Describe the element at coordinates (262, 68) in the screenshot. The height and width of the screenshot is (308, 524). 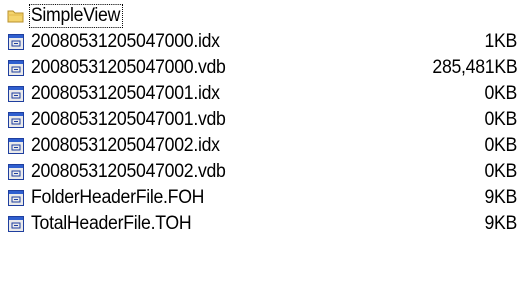
I see `file-row: 20080531205047000.vdb 285,481KB` at that location.